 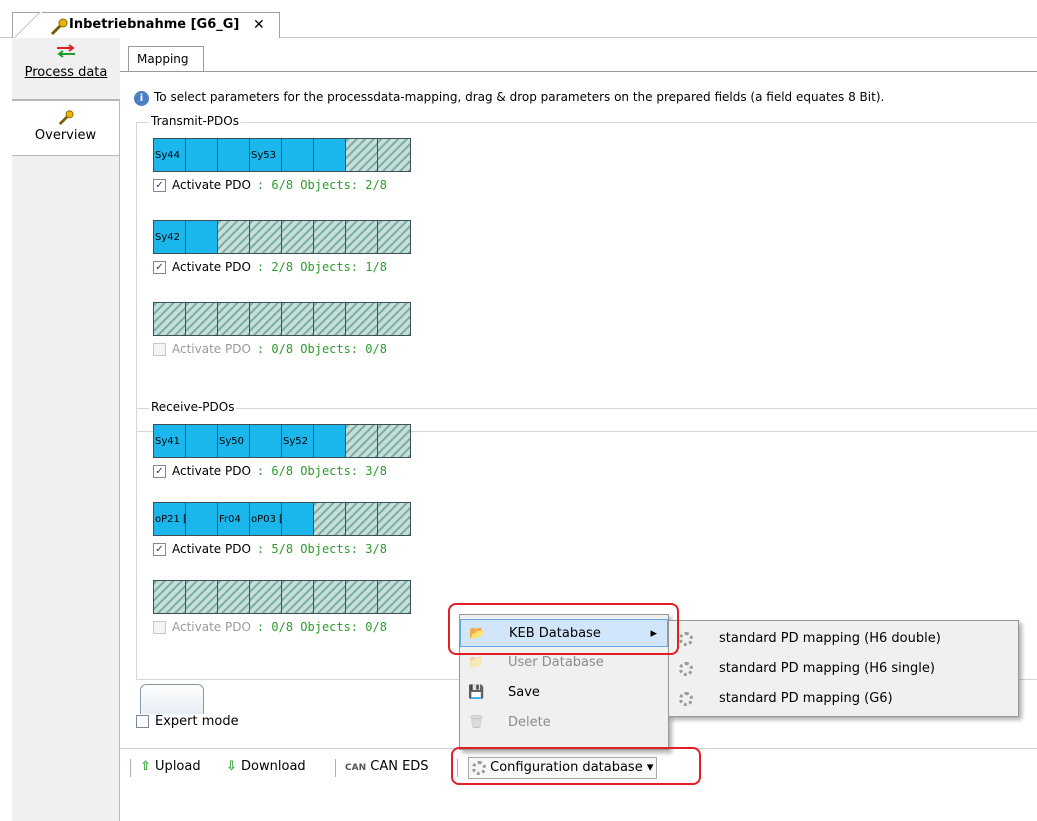 I want to click on highlight-configuration-database, so click(x=576, y=766).